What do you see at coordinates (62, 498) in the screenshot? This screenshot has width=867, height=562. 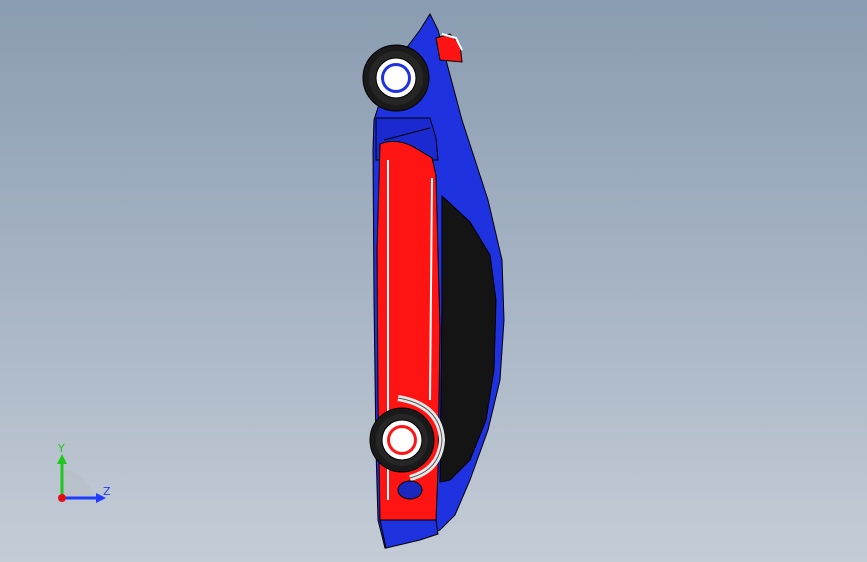 I see `x-axis-dot` at bounding box center [62, 498].